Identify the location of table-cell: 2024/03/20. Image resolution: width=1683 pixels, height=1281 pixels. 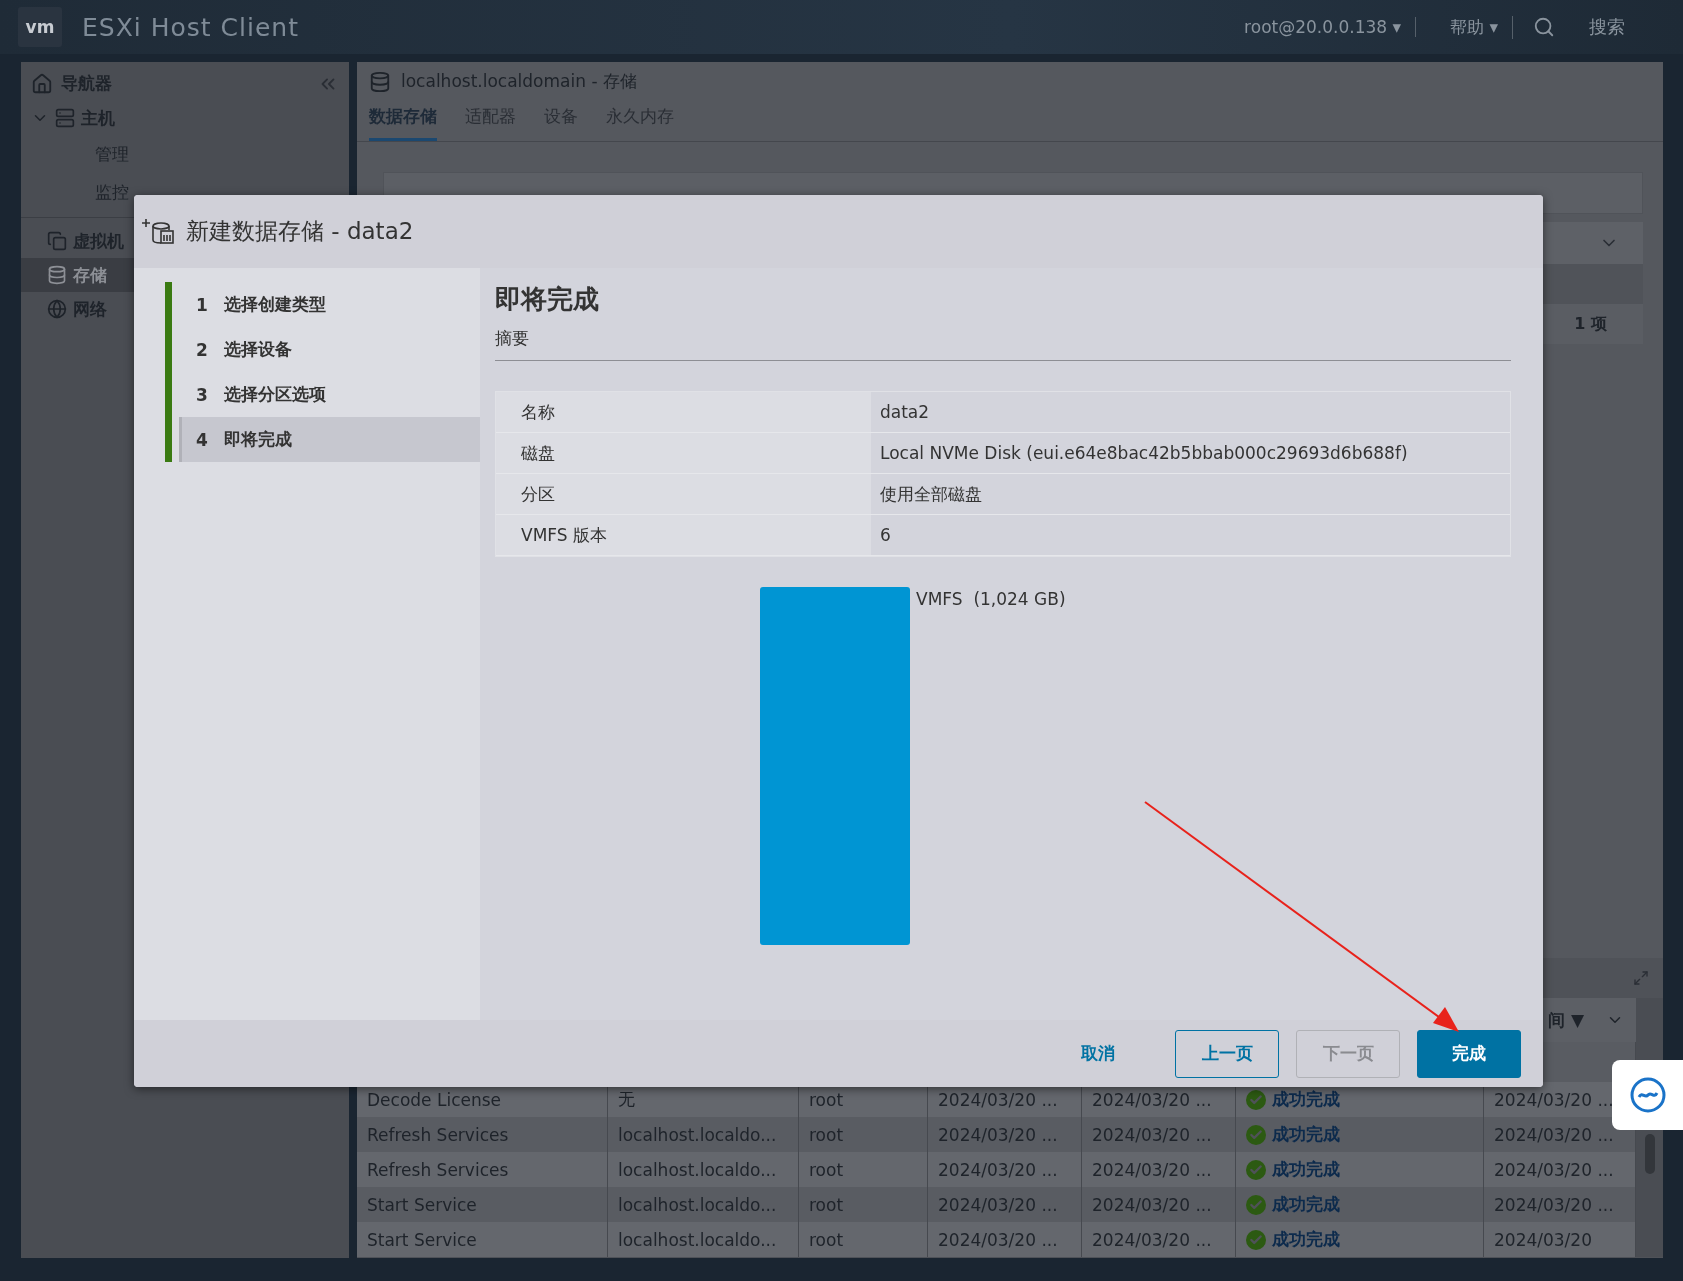
(1560, 1239).